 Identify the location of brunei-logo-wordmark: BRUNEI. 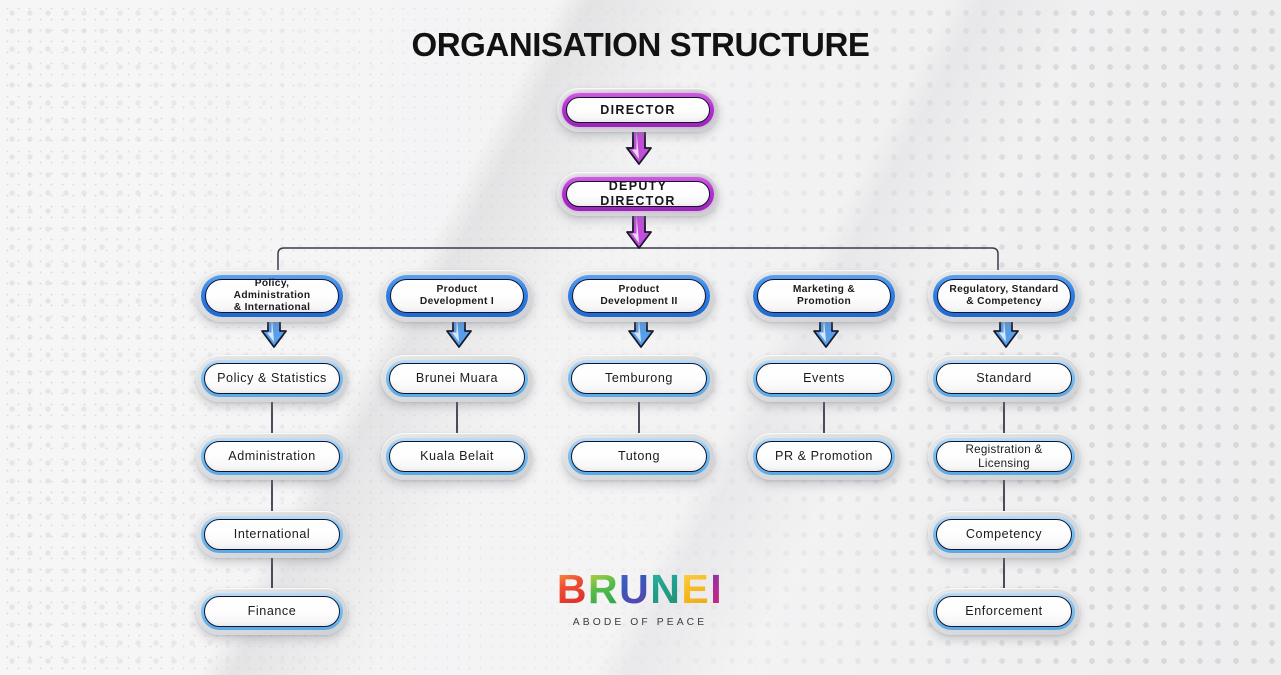
(640, 589).